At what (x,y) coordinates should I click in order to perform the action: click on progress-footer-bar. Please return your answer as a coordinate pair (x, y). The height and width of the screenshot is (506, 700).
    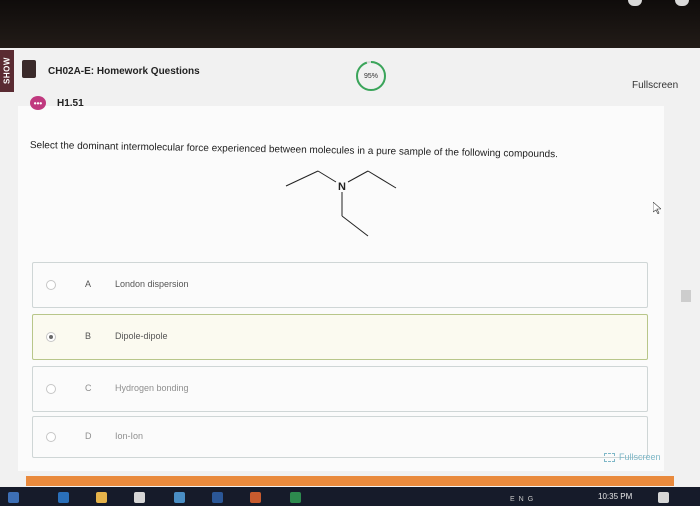
    Looking at the image, I should click on (350, 481).